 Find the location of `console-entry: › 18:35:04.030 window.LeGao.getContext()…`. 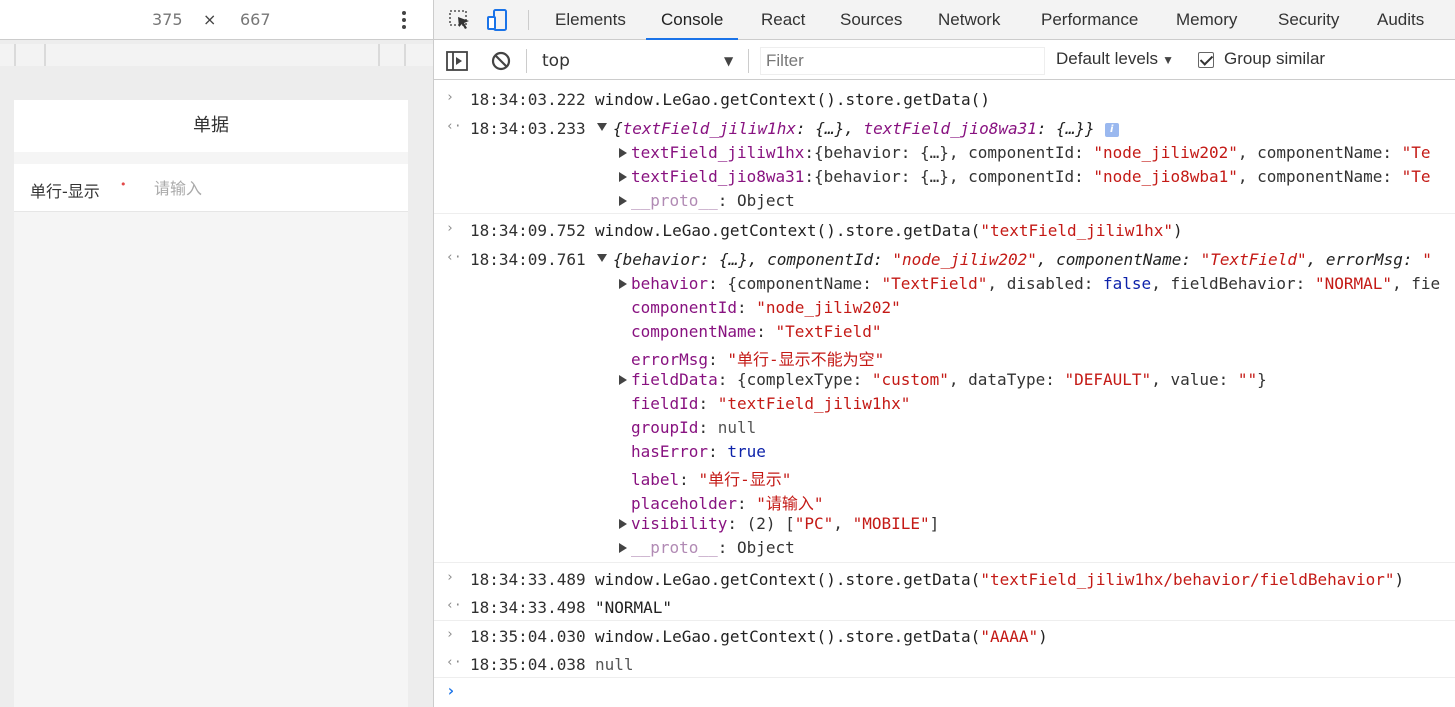

console-entry: › 18:35:04.030 window.LeGao.getContext()… is located at coordinates (944, 649).